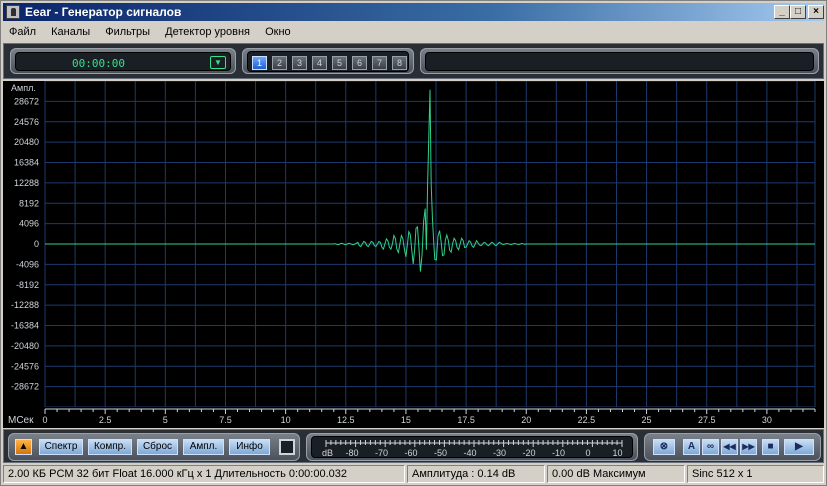 The width and height of the screenshot is (827, 486). Describe the element at coordinates (782, 12) in the screenshot. I see `minimize-button: _` at that location.